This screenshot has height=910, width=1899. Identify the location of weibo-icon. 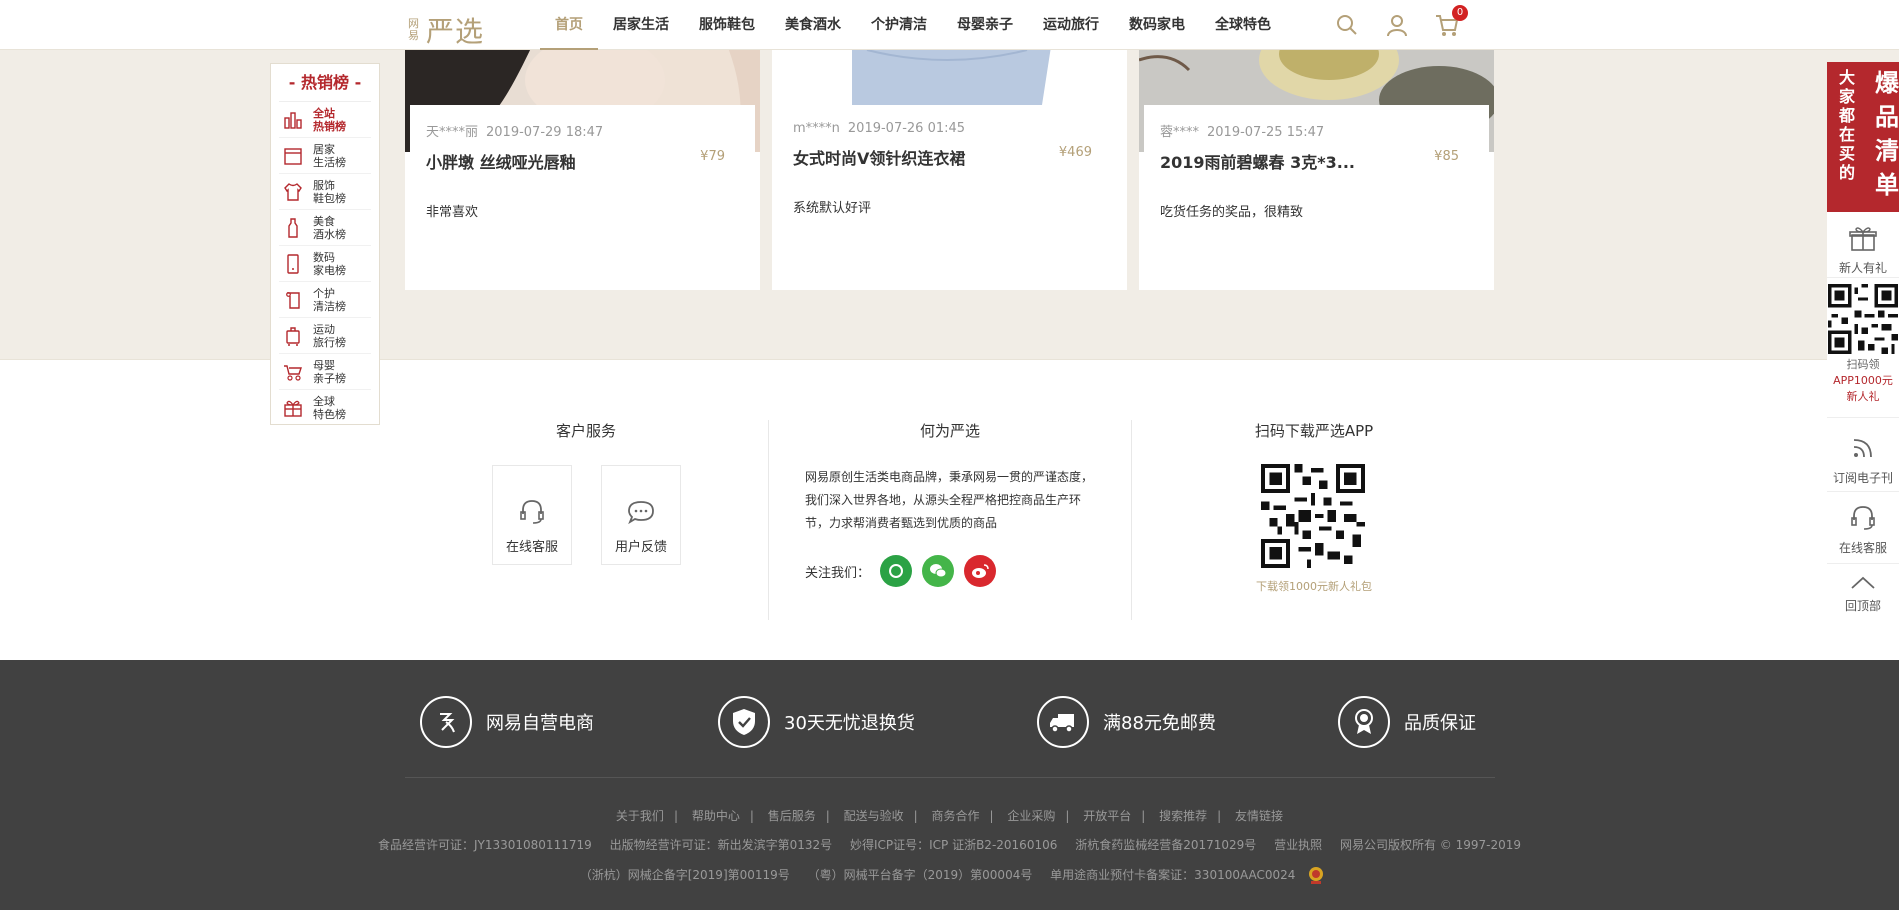
(980, 571).